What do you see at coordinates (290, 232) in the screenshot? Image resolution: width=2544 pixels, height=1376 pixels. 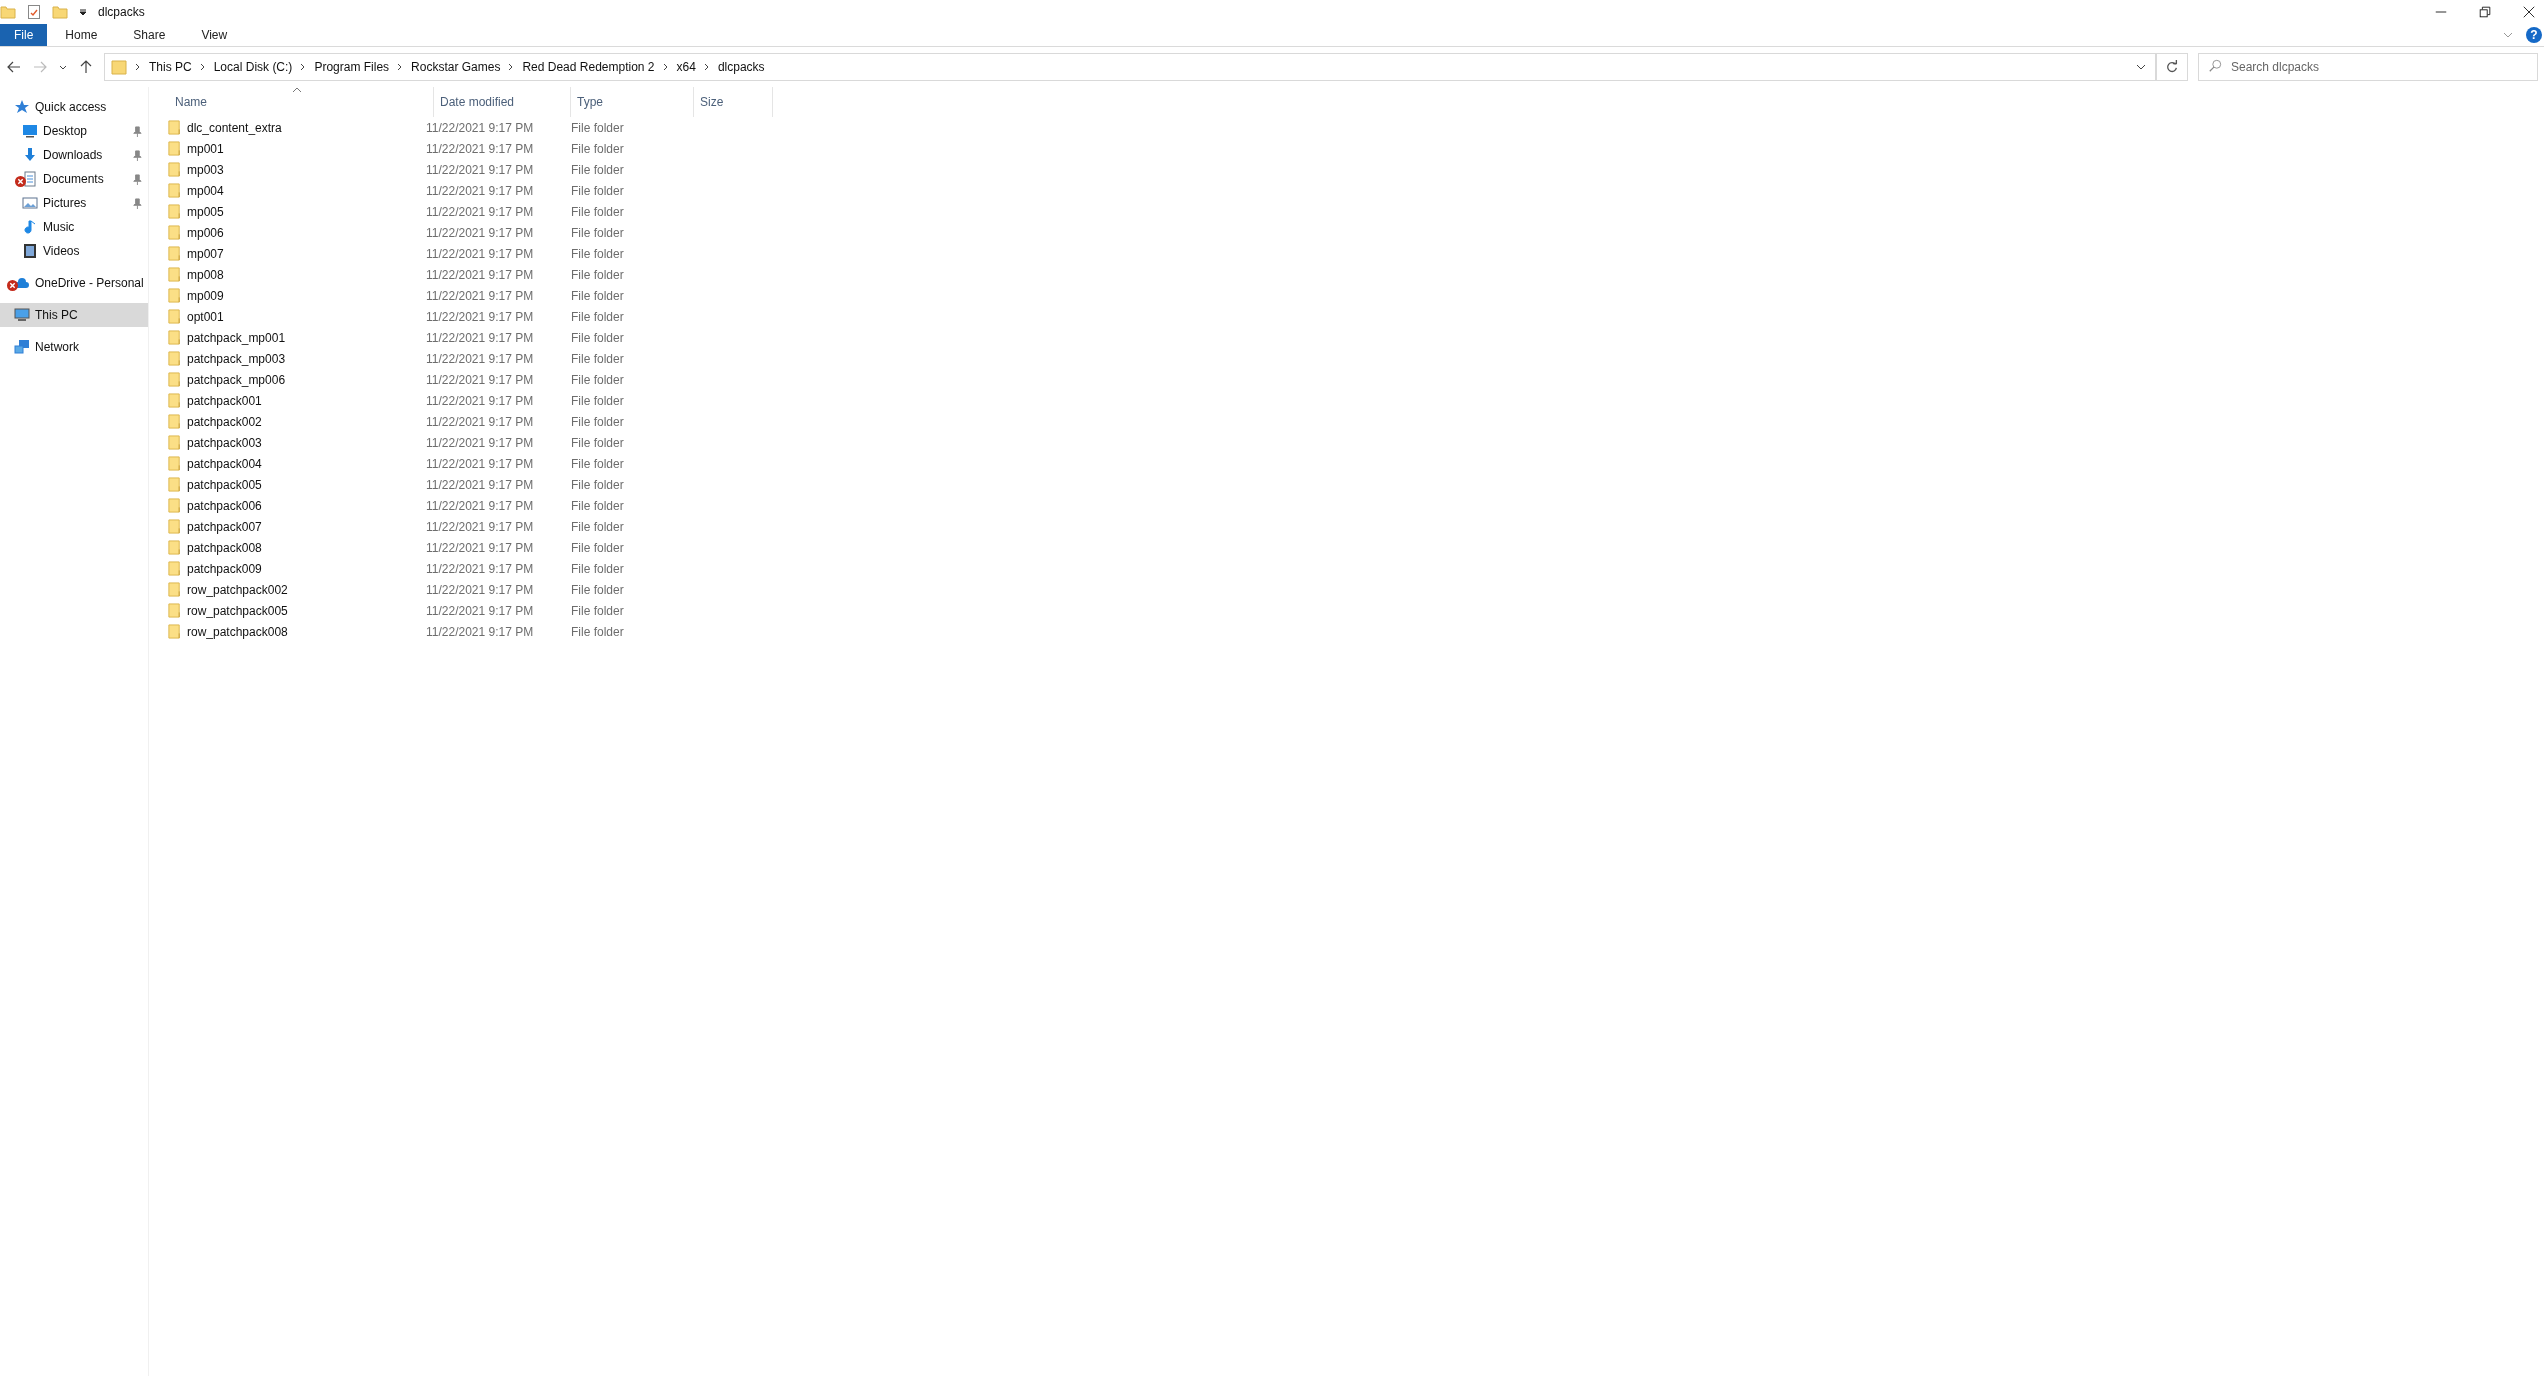 I see `file-name: mp006` at bounding box center [290, 232].